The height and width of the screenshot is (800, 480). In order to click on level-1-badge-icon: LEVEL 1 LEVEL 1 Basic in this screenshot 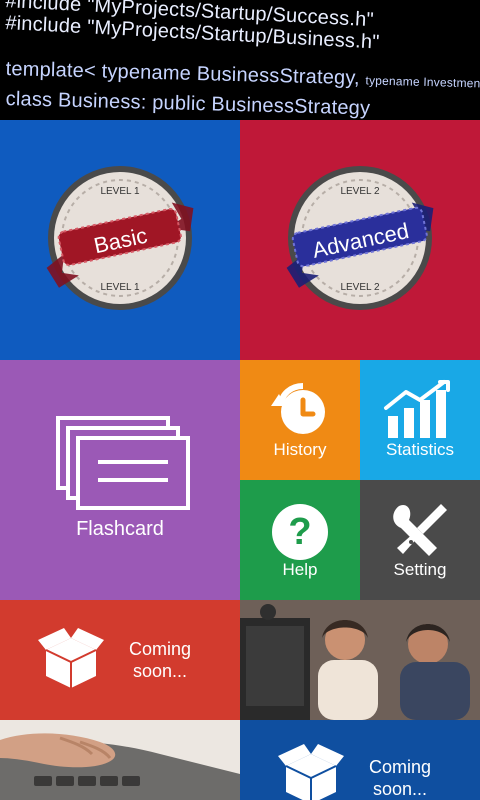, I will do `click(120, 238)`.